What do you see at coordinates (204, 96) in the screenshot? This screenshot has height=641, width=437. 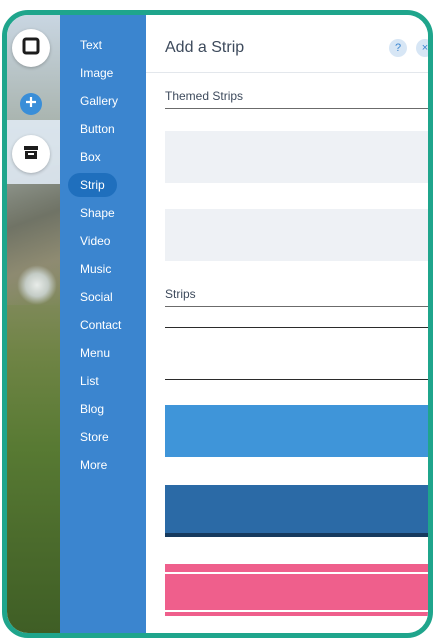 I see `themed-strips-heading: Themed Strips` at bounding box center [204, 96].